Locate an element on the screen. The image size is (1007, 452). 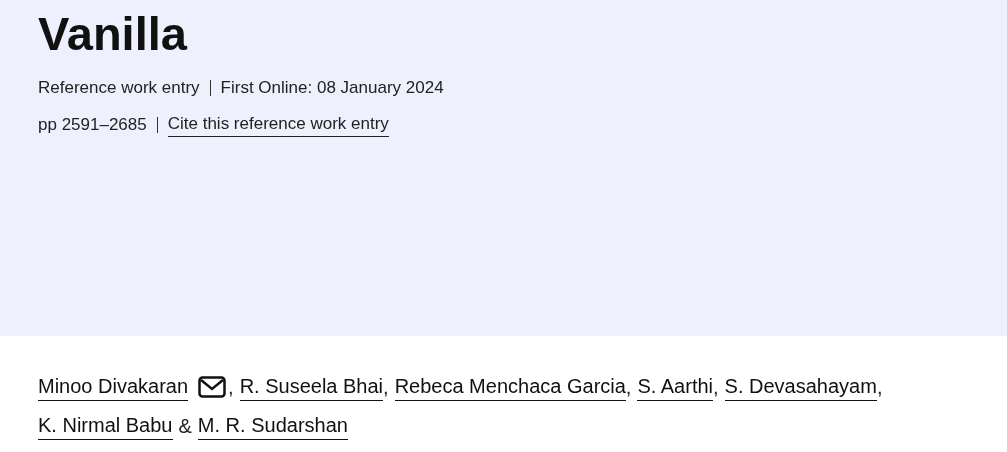
author-link: R. Suseela Bhai is located at coordinates (311, 386).